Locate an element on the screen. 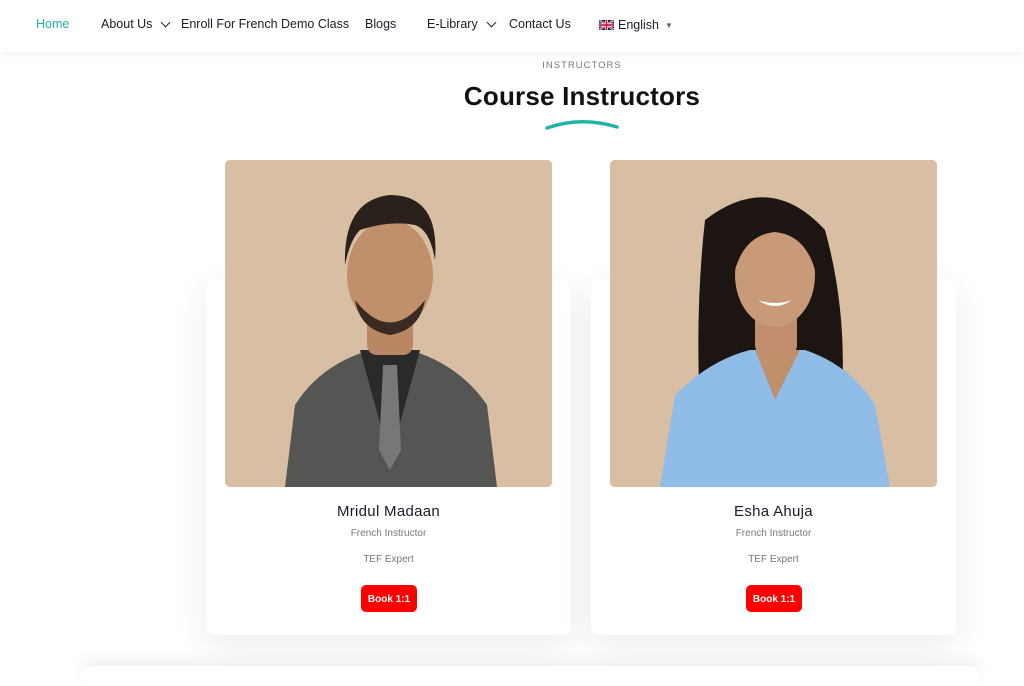  nav-home: Home is located at coordinates (52, 24).